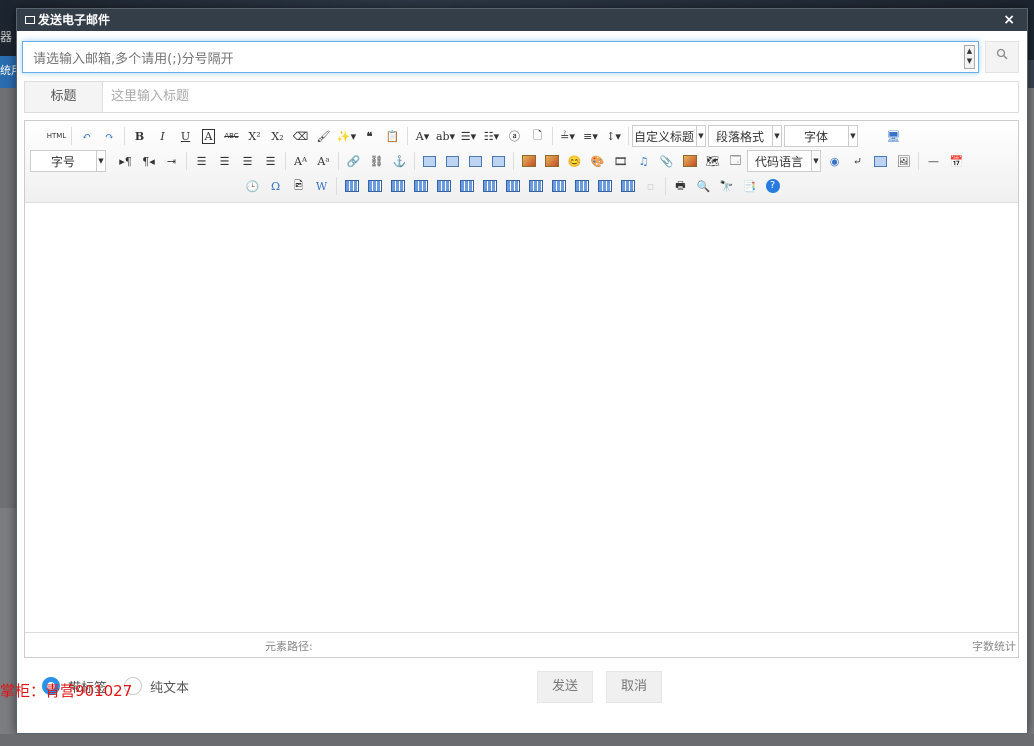 This screenshot has width=1034, height=746. What do you see at coordinates (420, 186) in the screenshot?
I see `insert-row-icon` at bounding box center [420, 186].